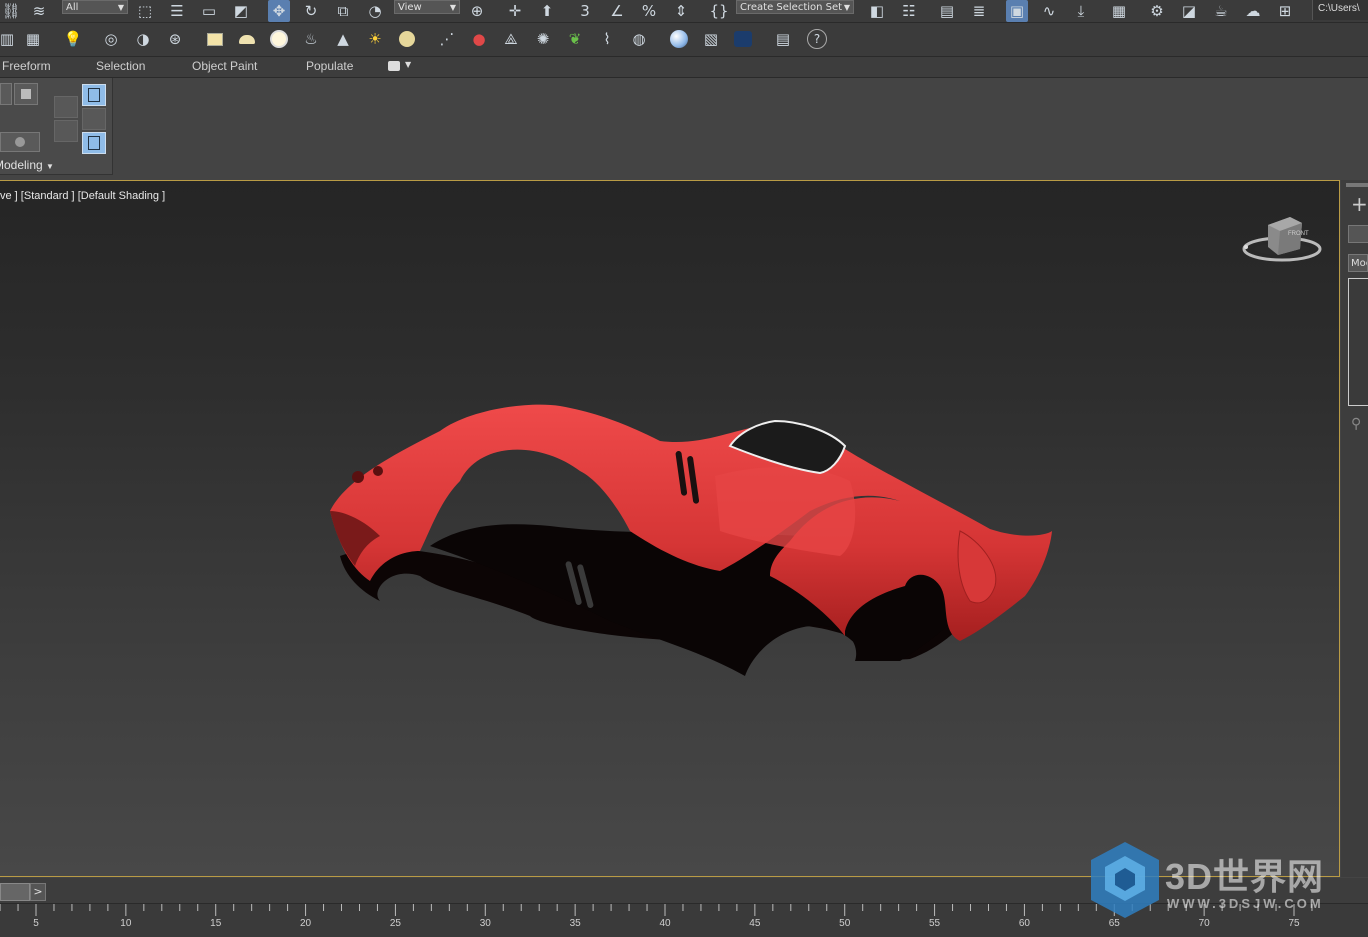 The width and height of the screenshot is (1368, 937). Describe the element at coordinates (575, 39) in the screenshot. I see `grass-icon: ❦` at that location.